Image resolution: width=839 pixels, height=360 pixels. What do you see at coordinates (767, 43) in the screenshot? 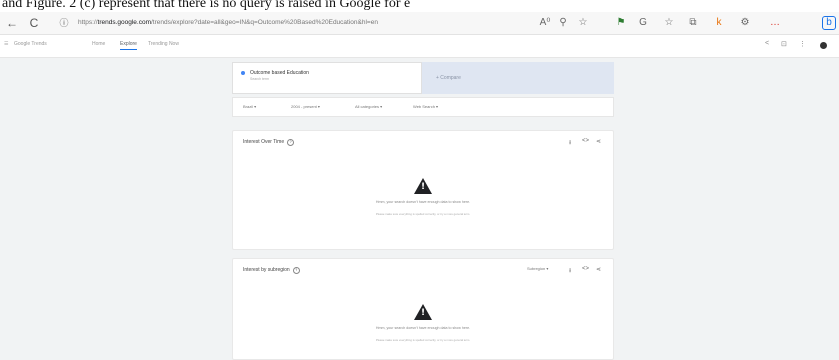
I see `share-icon: <` at bounding box center [767, 43].